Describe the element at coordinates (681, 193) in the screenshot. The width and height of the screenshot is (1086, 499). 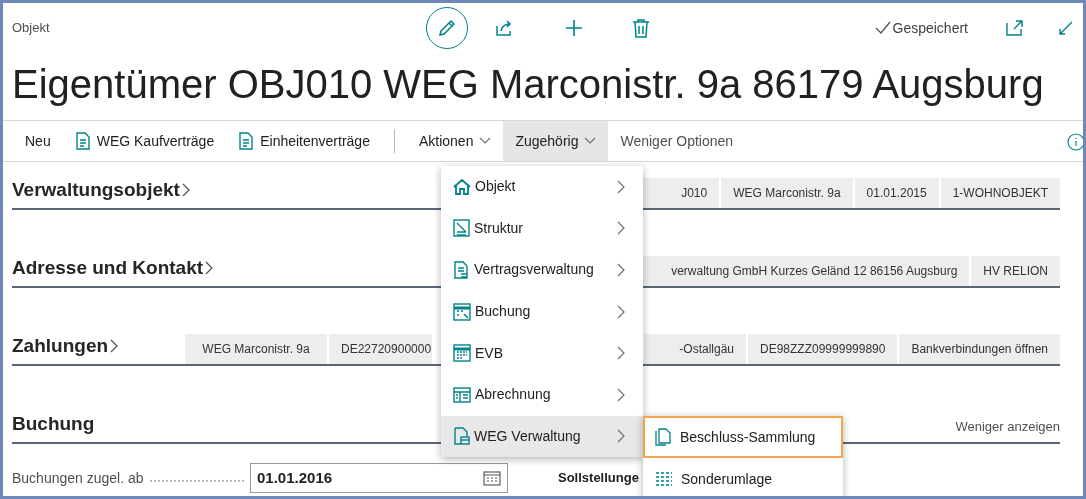
I see `summary-field: J010` at that location.